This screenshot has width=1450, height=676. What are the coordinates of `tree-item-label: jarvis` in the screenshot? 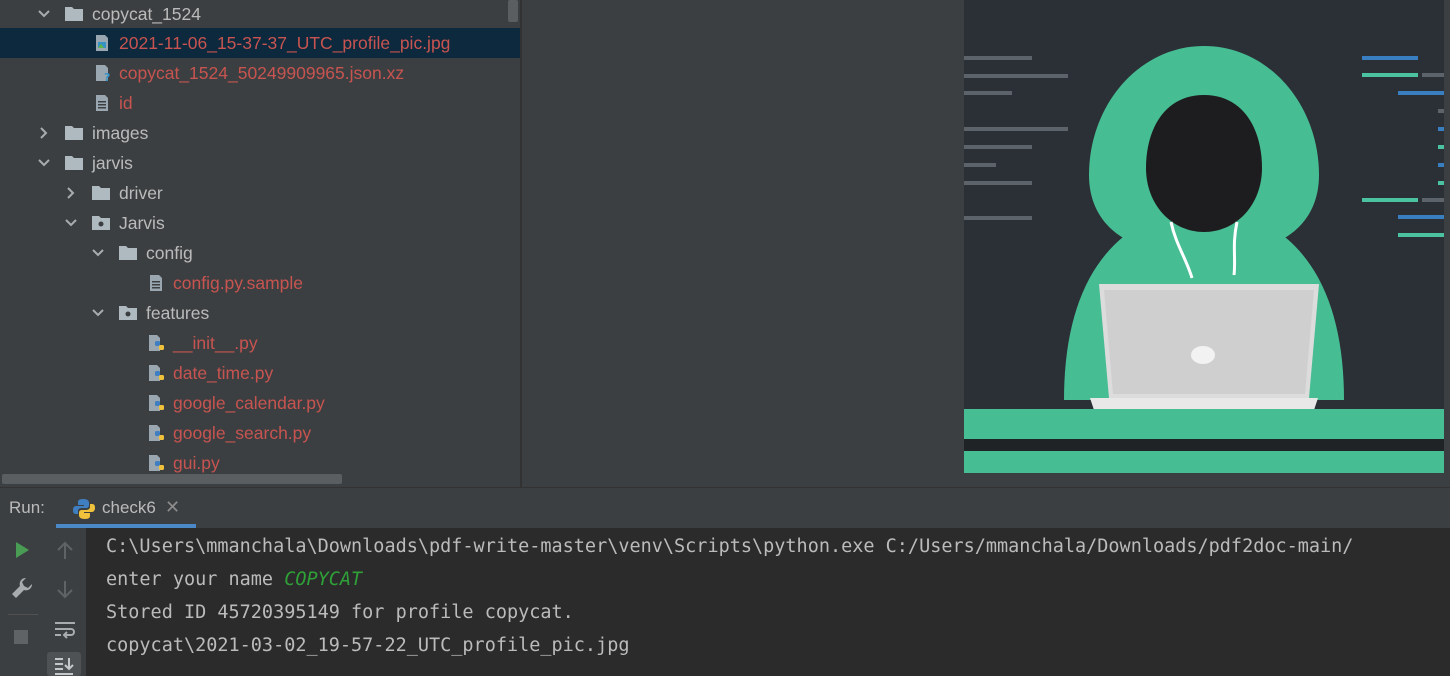 It's located at (112, 163).